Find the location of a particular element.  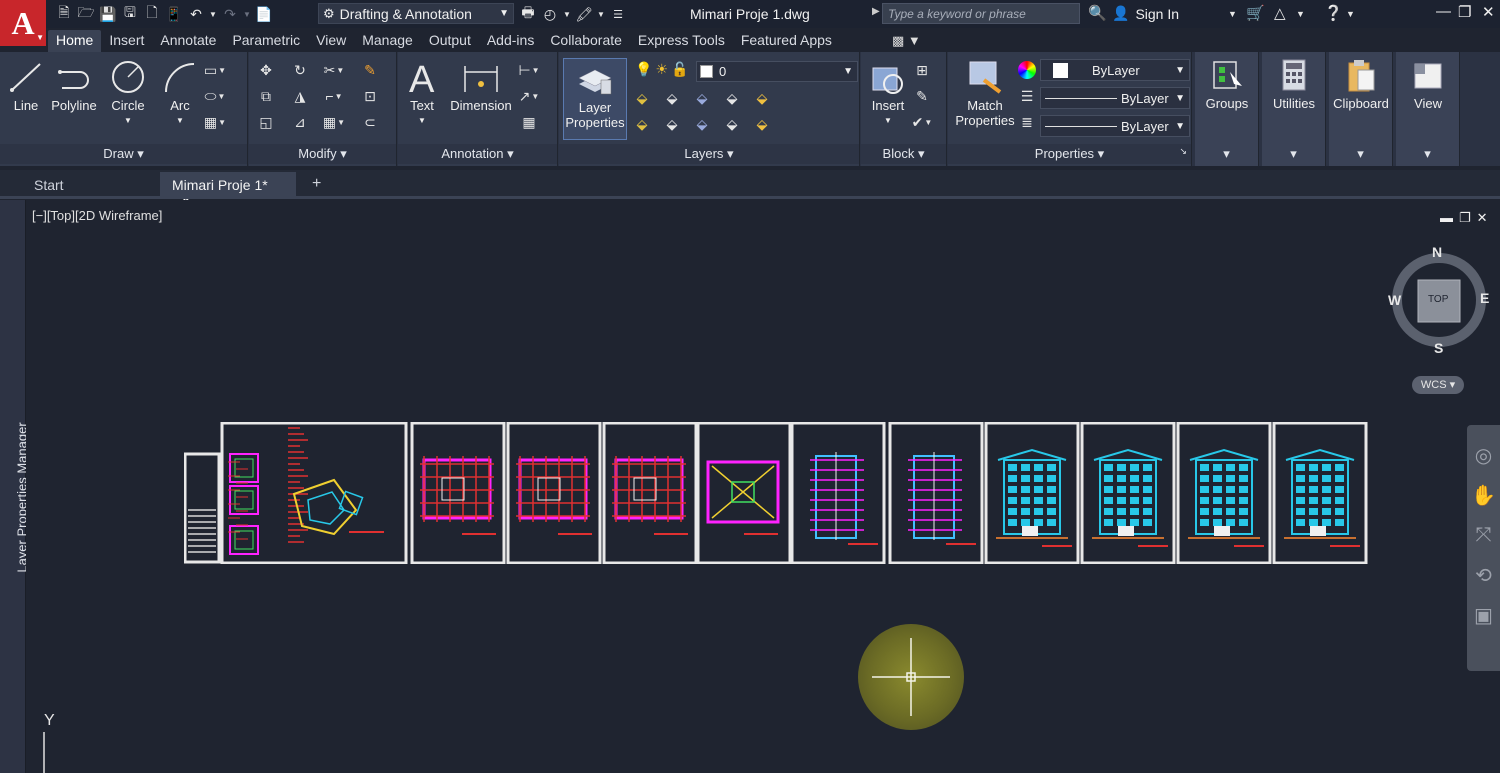

tab-start: Start is located at coordinates (49, 185).